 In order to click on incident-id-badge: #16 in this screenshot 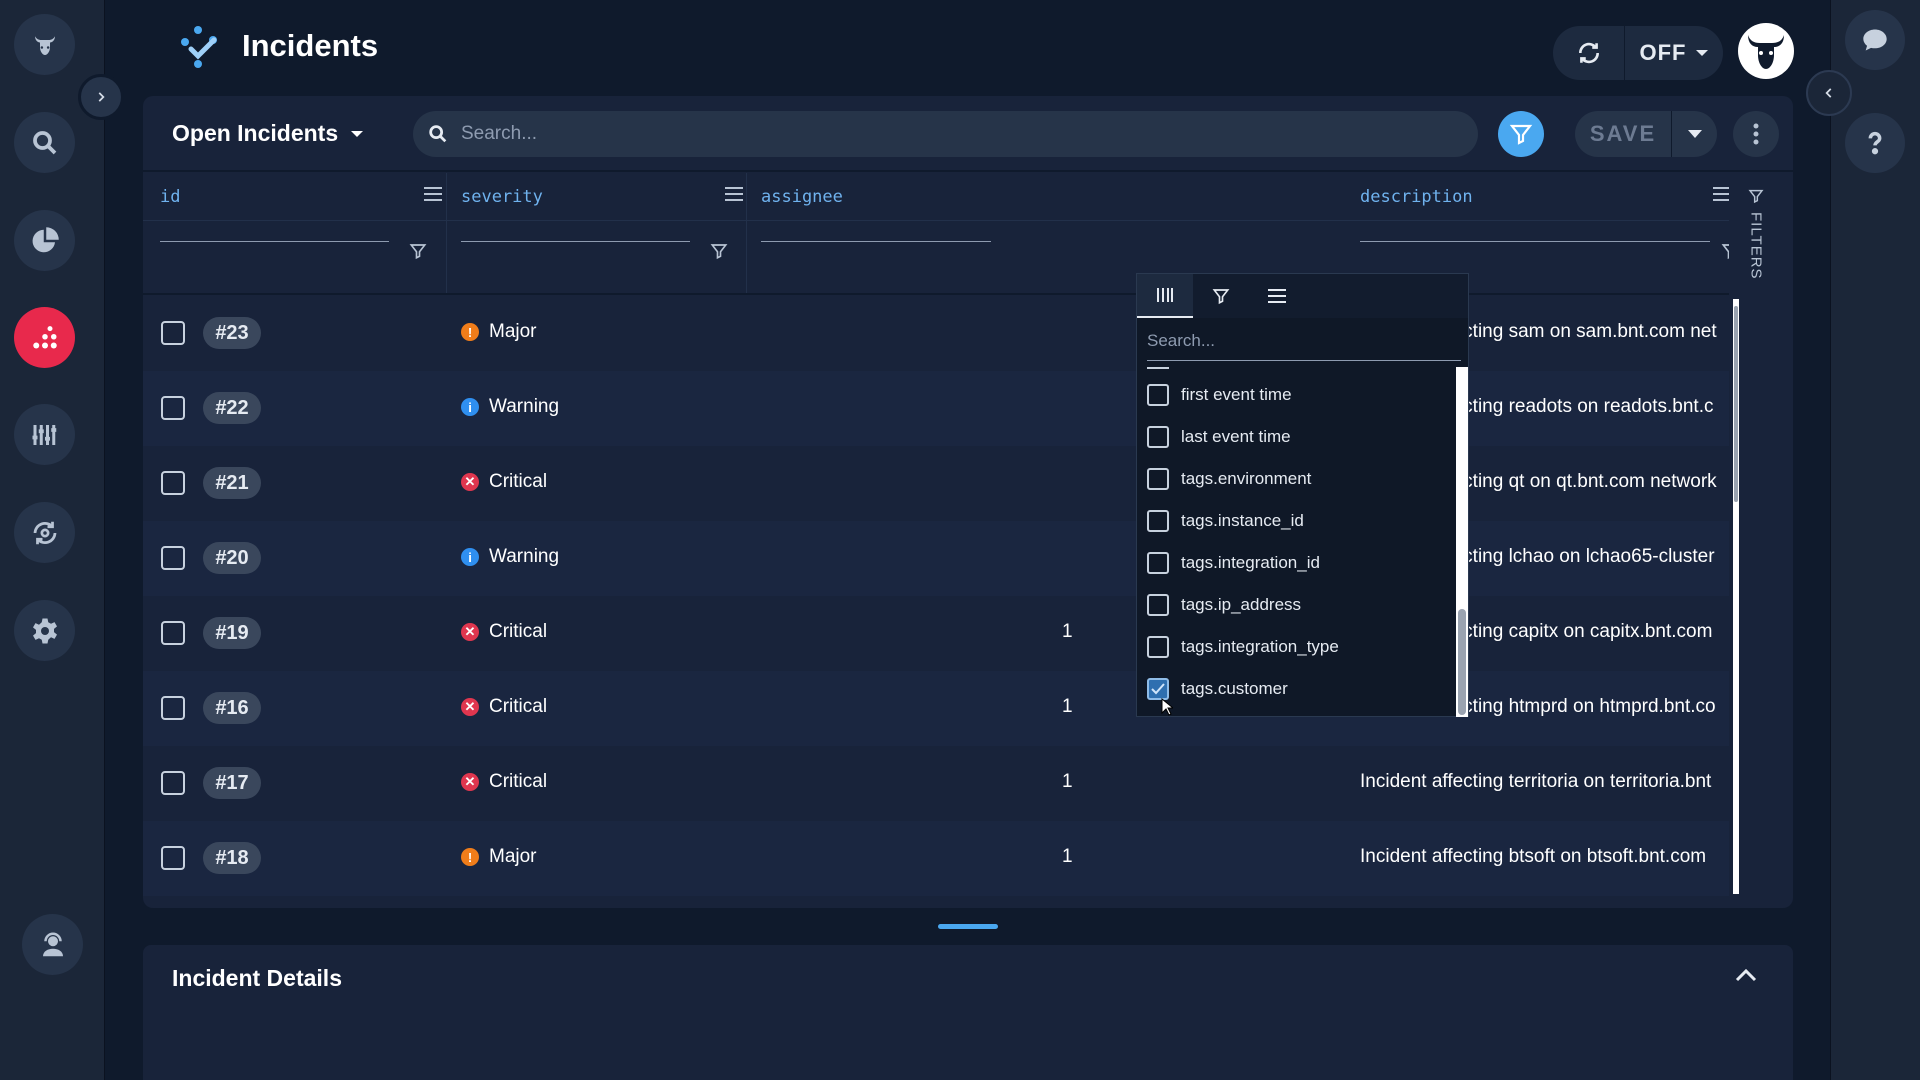, I will do `click(232, 708)`.